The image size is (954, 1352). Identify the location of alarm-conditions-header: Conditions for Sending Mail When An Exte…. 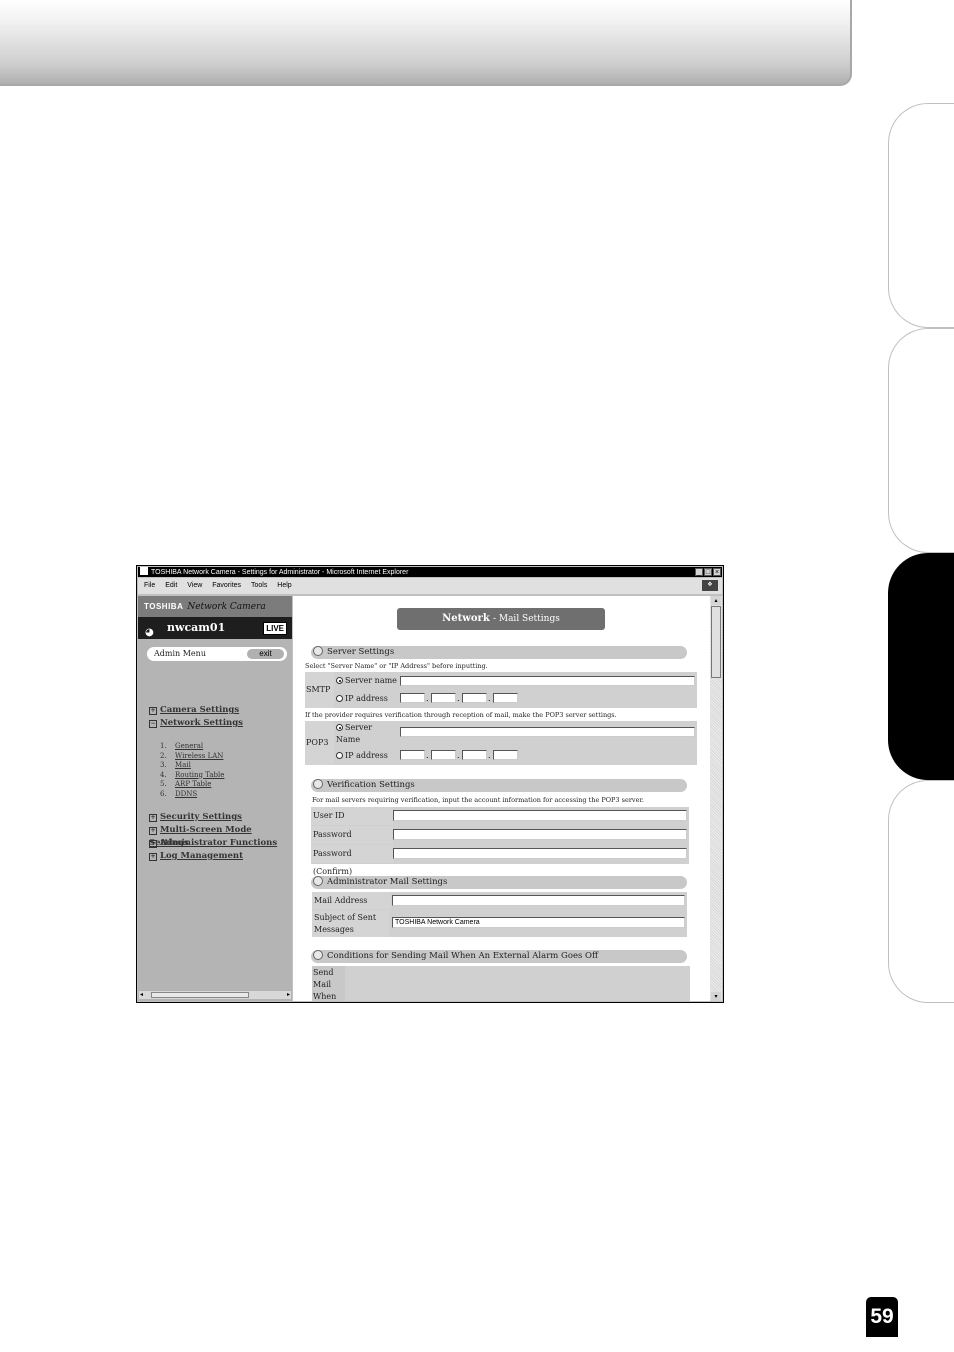
(499, 956).